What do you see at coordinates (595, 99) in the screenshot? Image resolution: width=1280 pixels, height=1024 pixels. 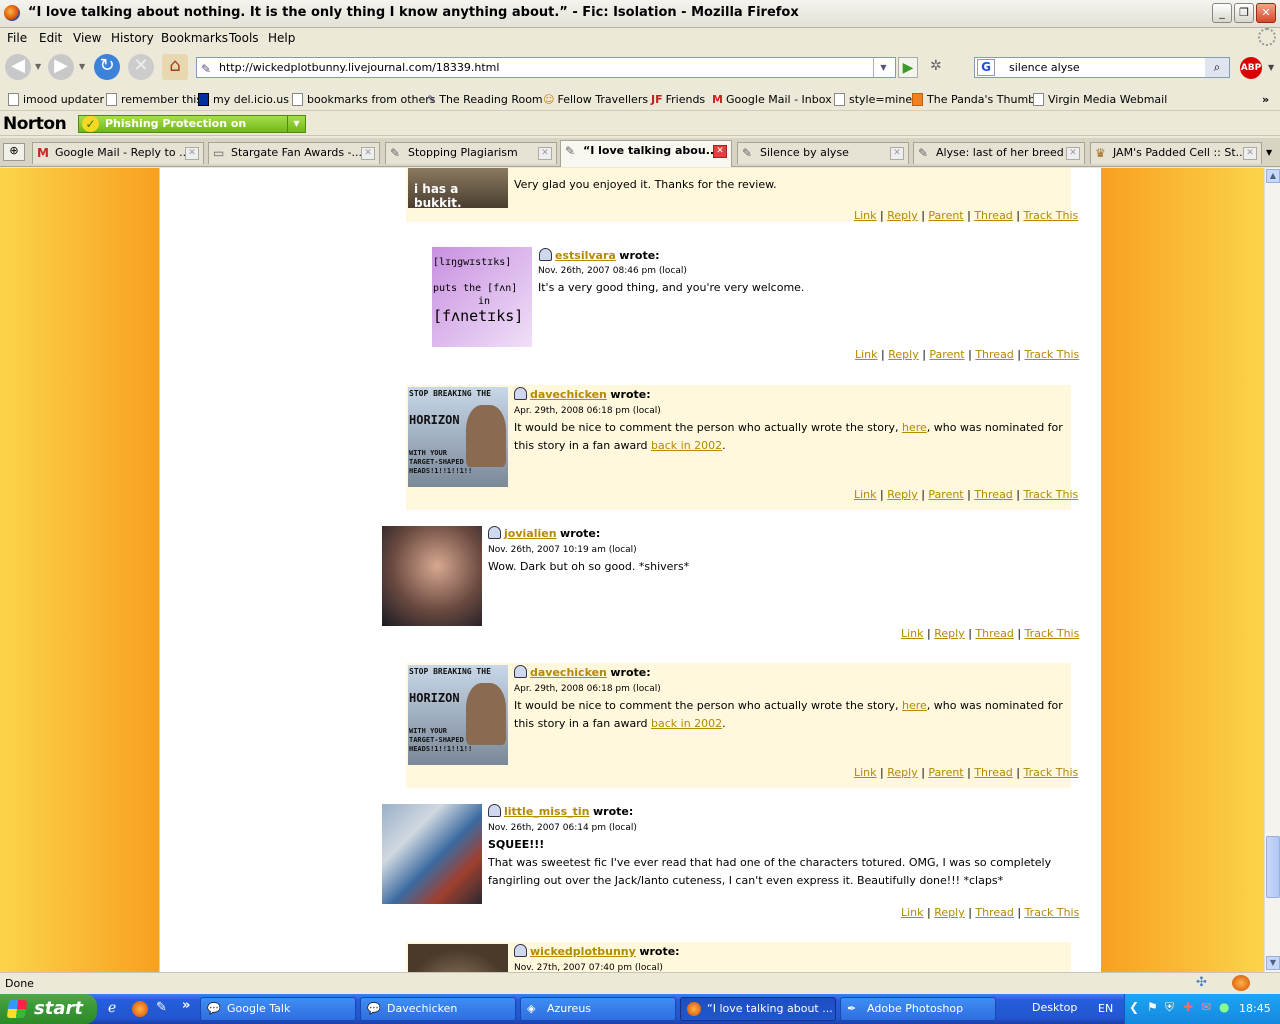 I see `bookmark-item: ☺ Fellow Travellers` at bounding box center [595, 99].